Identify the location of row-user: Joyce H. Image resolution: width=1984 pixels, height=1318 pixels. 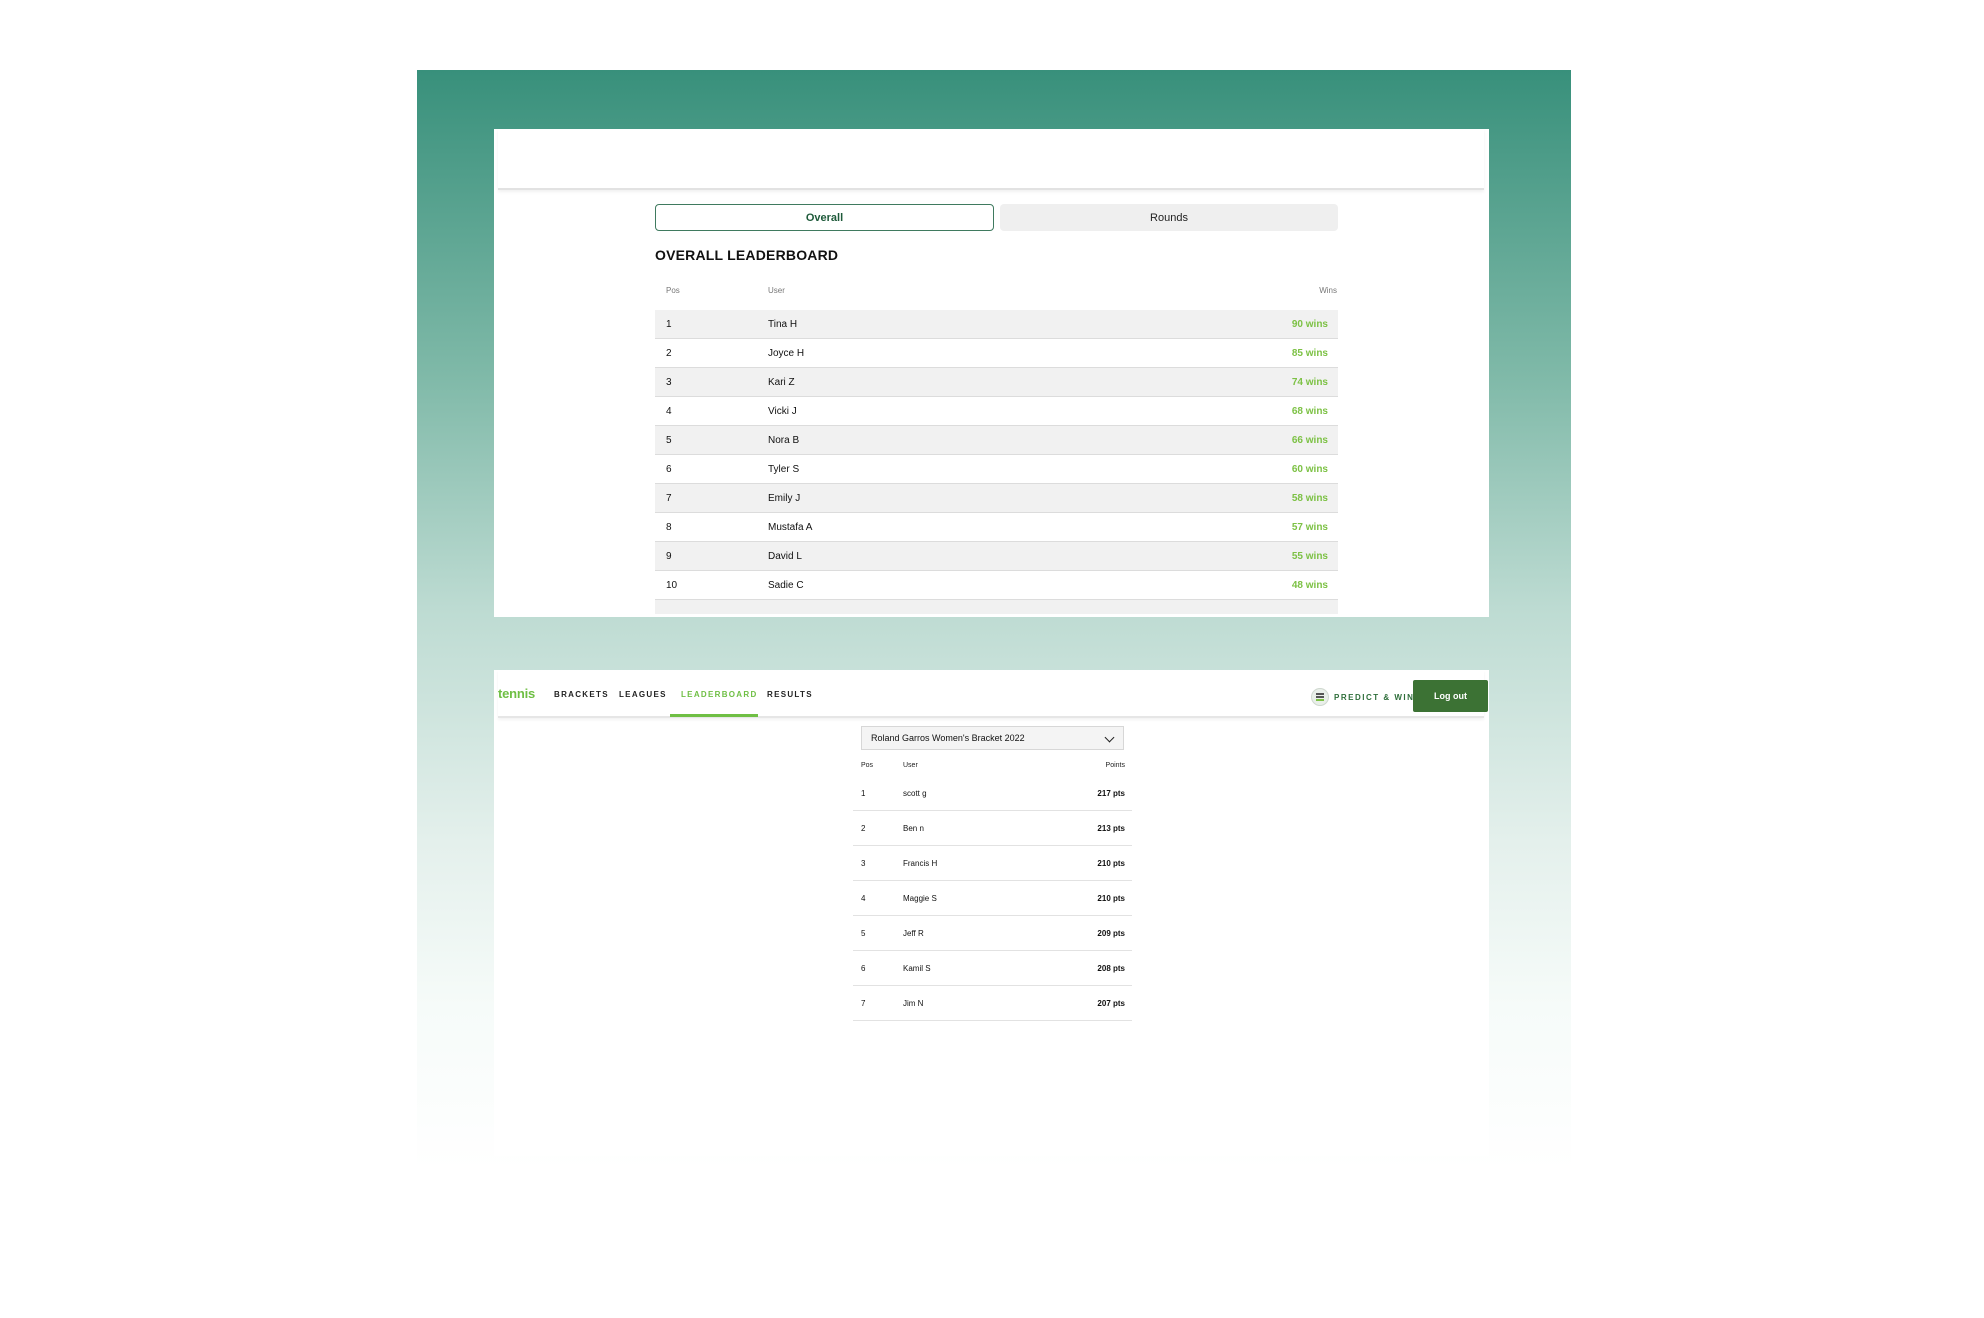
(786, 353).